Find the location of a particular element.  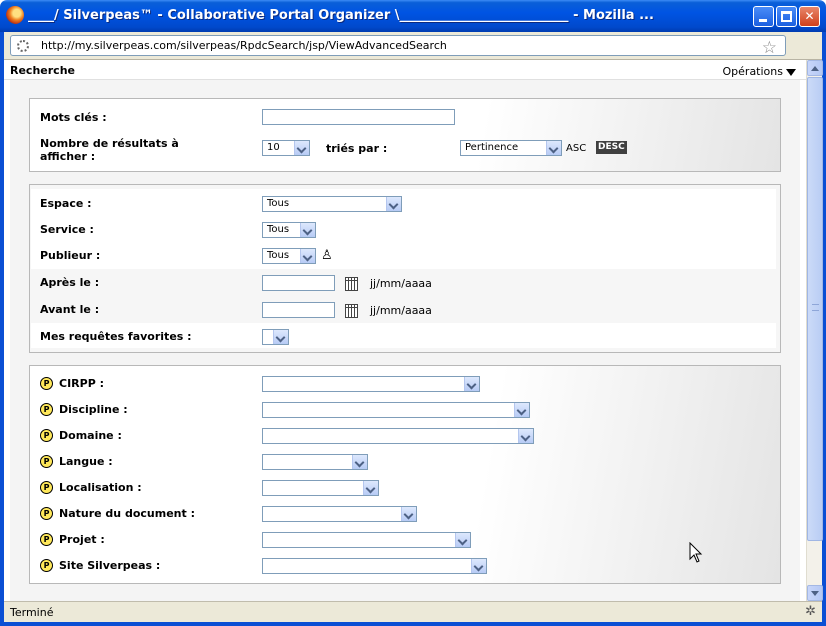

bug-icon: ✲ is located at coordinates (810, 611).